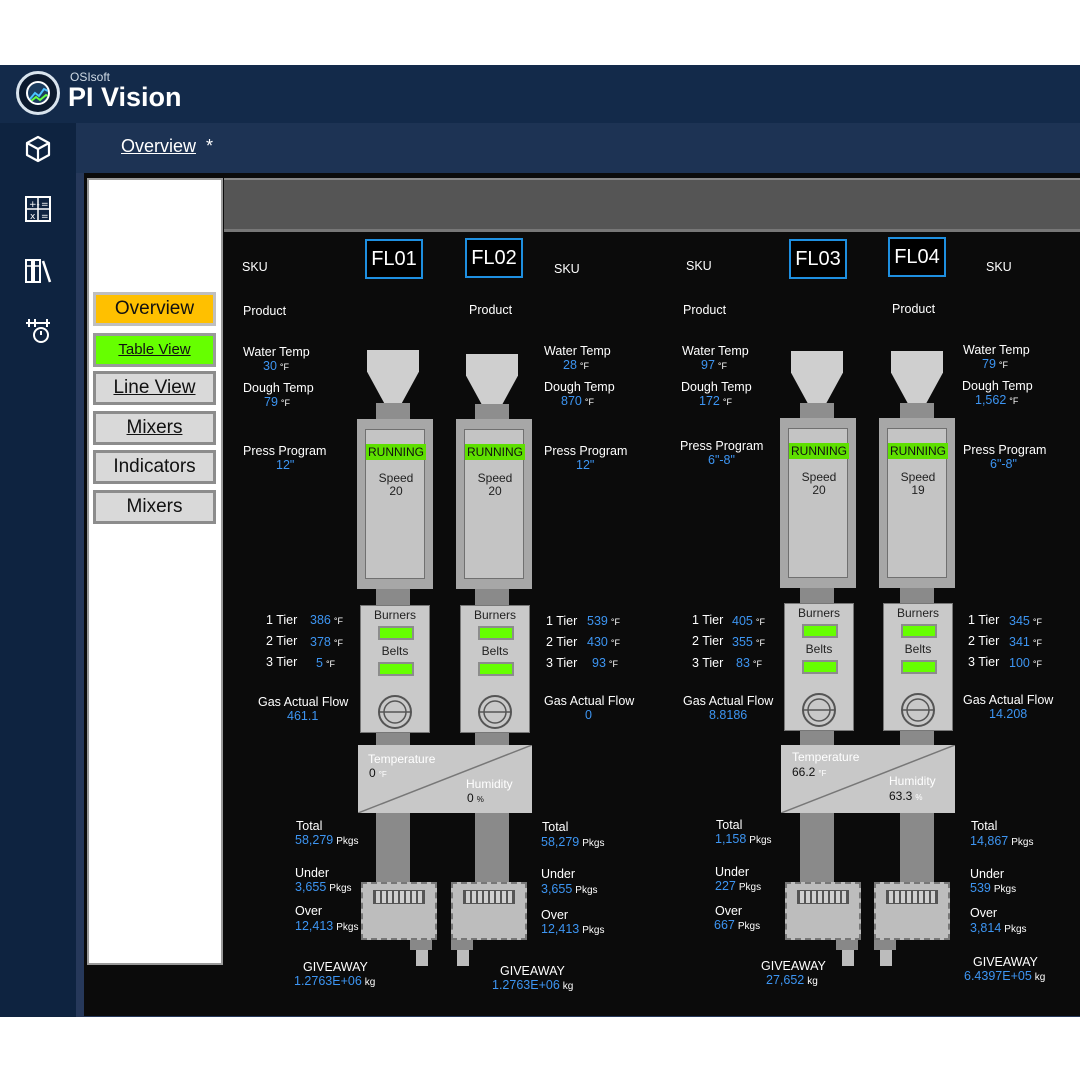  Describe the element at coordinates (393, 411) in the screenshot. I see `hopper-neck-fl01` at that location.